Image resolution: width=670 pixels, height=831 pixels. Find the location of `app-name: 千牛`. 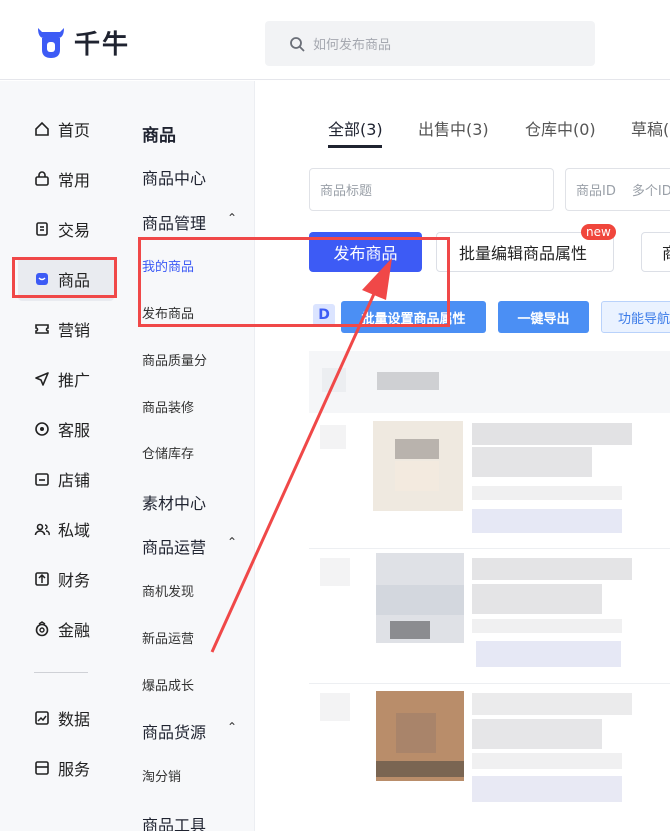

app-name: 千牛 is located at coordinates (102, 45).